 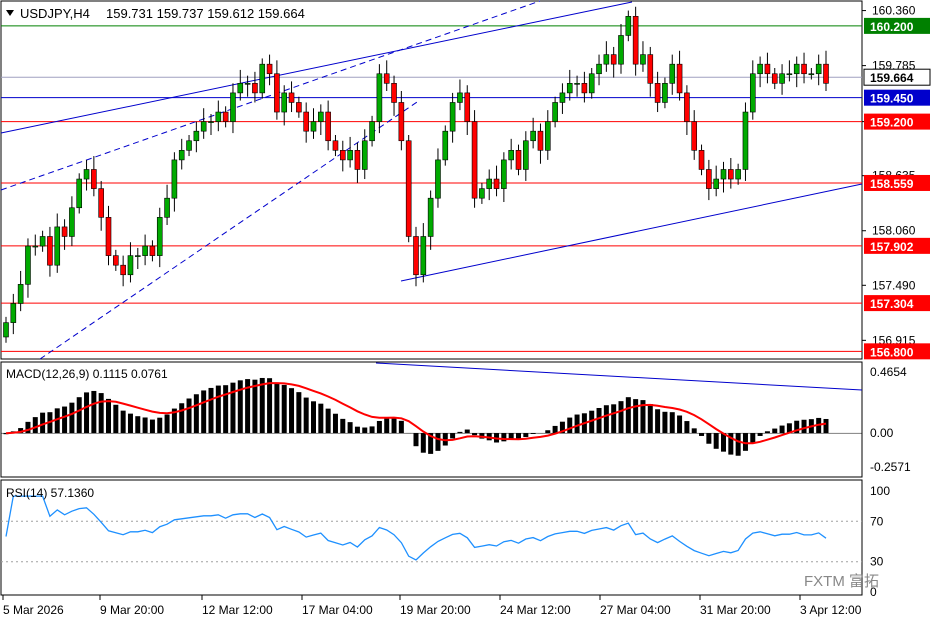 I want to click on time-tick-label: 12 Mar 12:00, so click(x=237, y=610).